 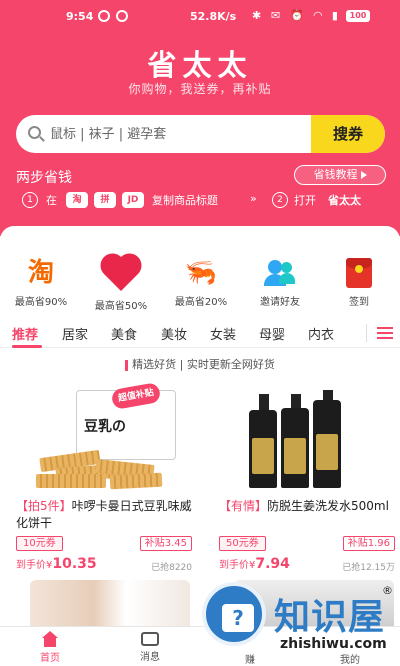 What do you see at coordinates (25, 333) in the screenshot?
I see `tab-recommend: 推荐` at bounding box center [25, 333].